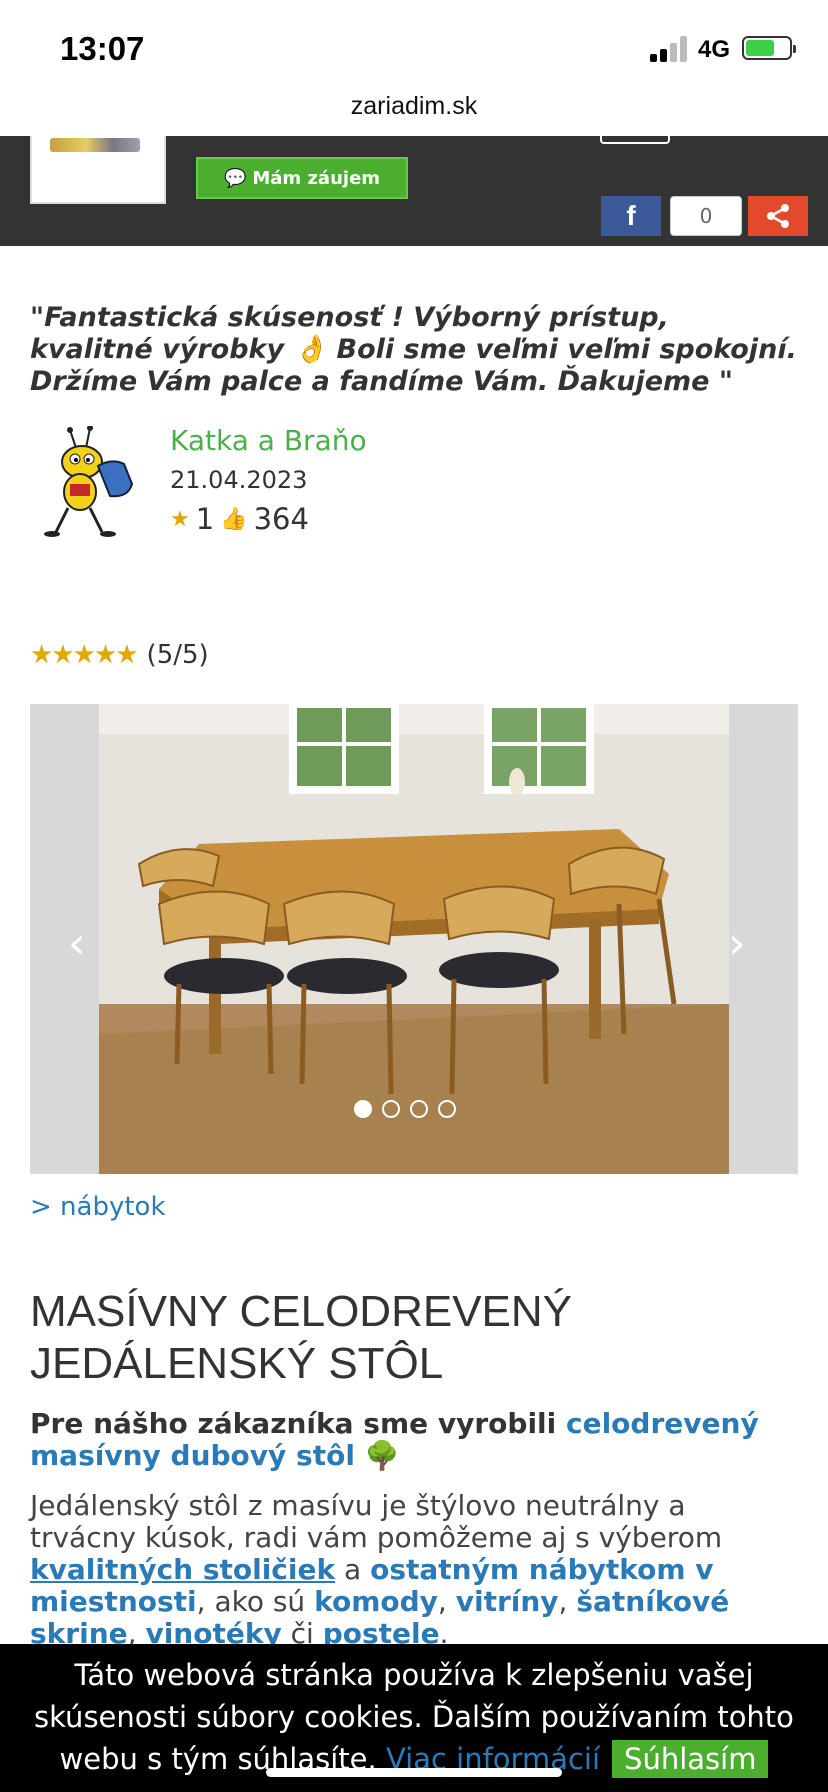 This screenshot has width=828, height=1792. I want to click on carousel-next-icon: ›, so click(737, 943).